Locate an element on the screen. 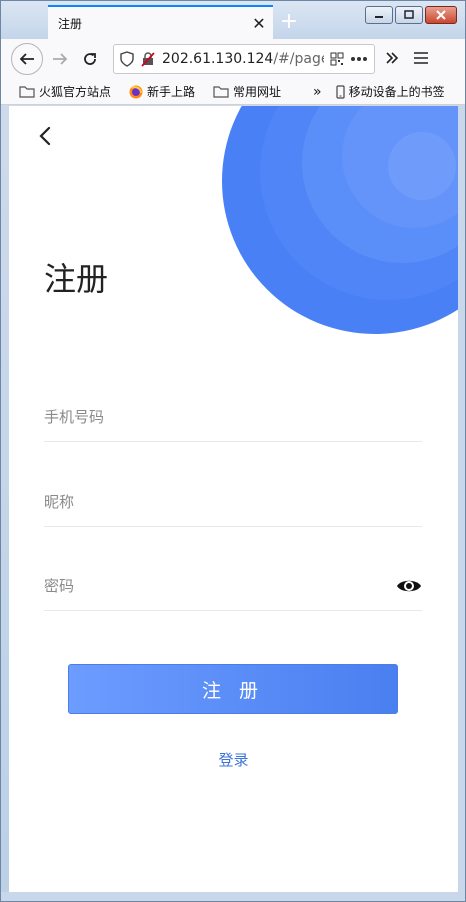 Image resolution: width=466 pixels, height=902 pixels. bookmark-label: 常用网址 is located at coordinates (257, 92).